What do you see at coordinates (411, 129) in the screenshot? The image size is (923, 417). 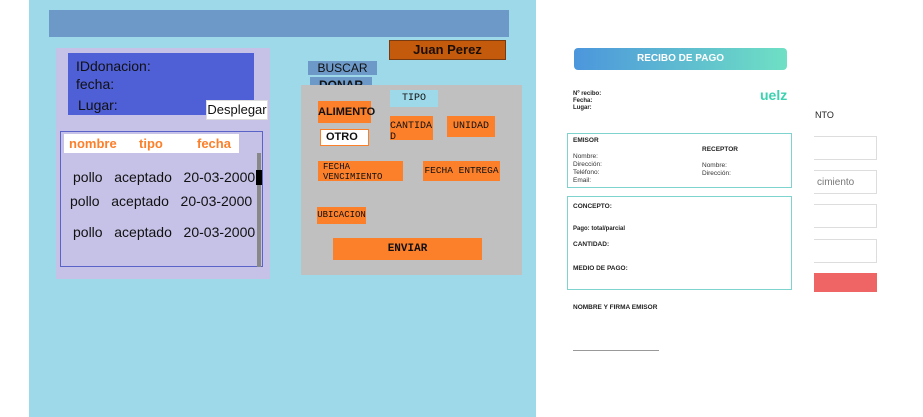 I see `quantity-field: CANTIDAD` at bounding box center [411, 129].